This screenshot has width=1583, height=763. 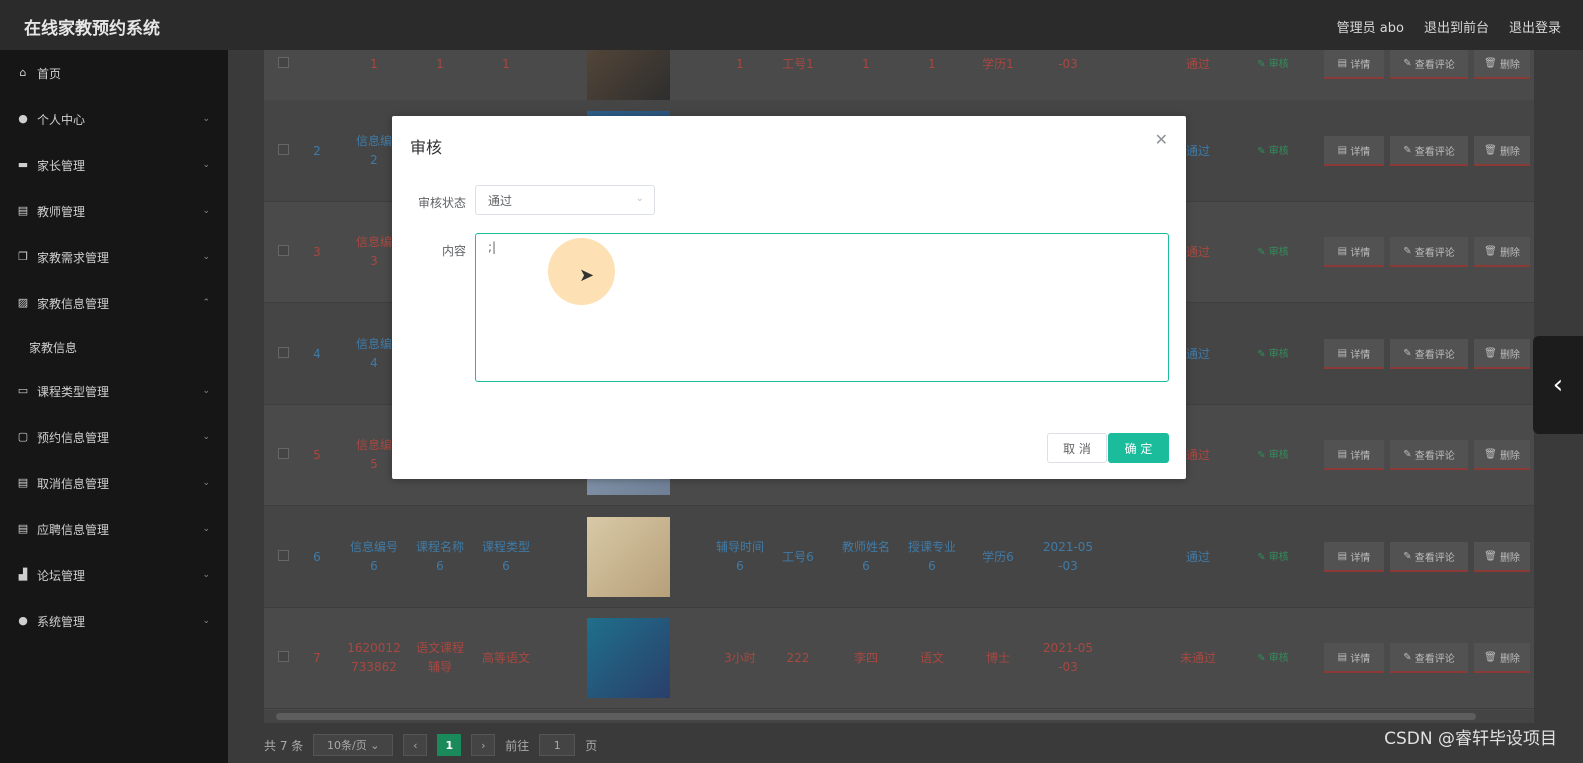 I want to click on scrollbar-thumb, so click(x=876, y=716).